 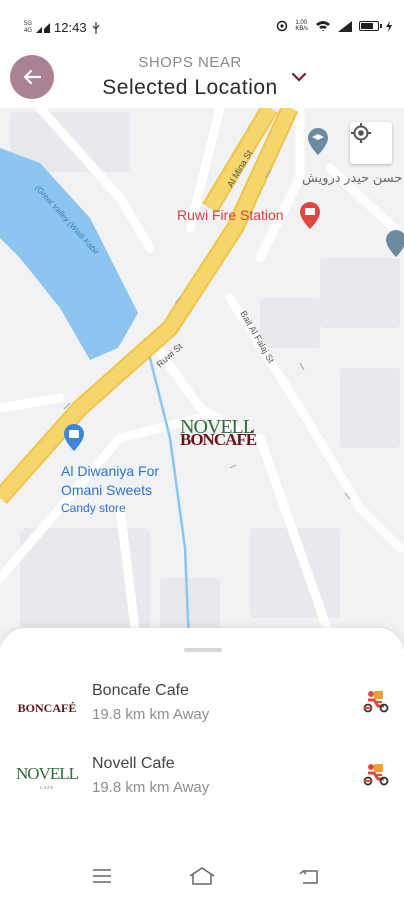 I want to click on network-speed-unit: KB/s, so click(x=301, y=29).